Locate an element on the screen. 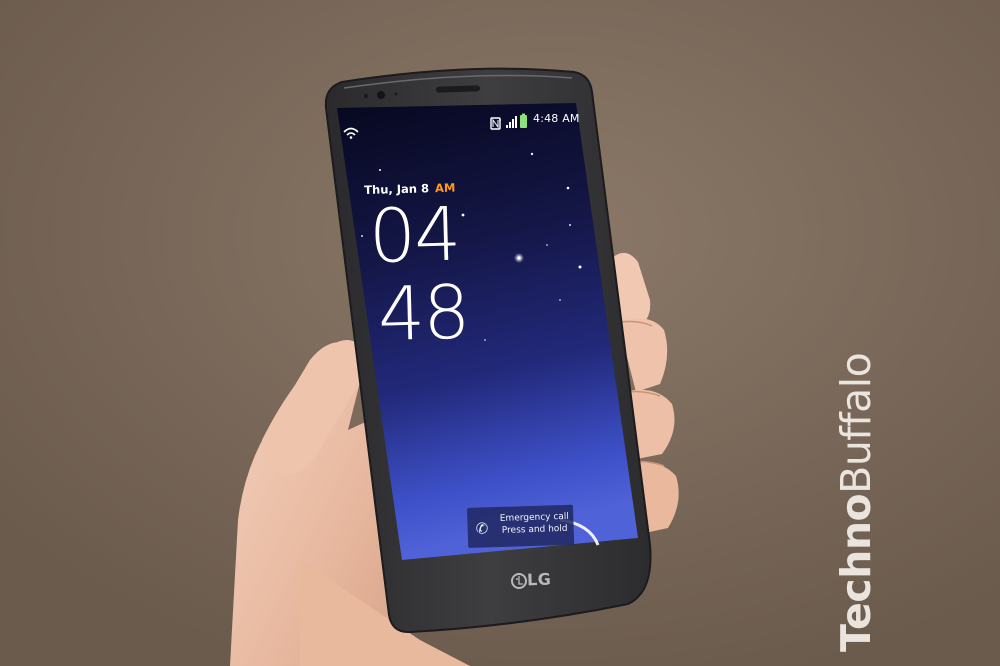  clock-minutes: 48 is located at coordinates (423, 313).